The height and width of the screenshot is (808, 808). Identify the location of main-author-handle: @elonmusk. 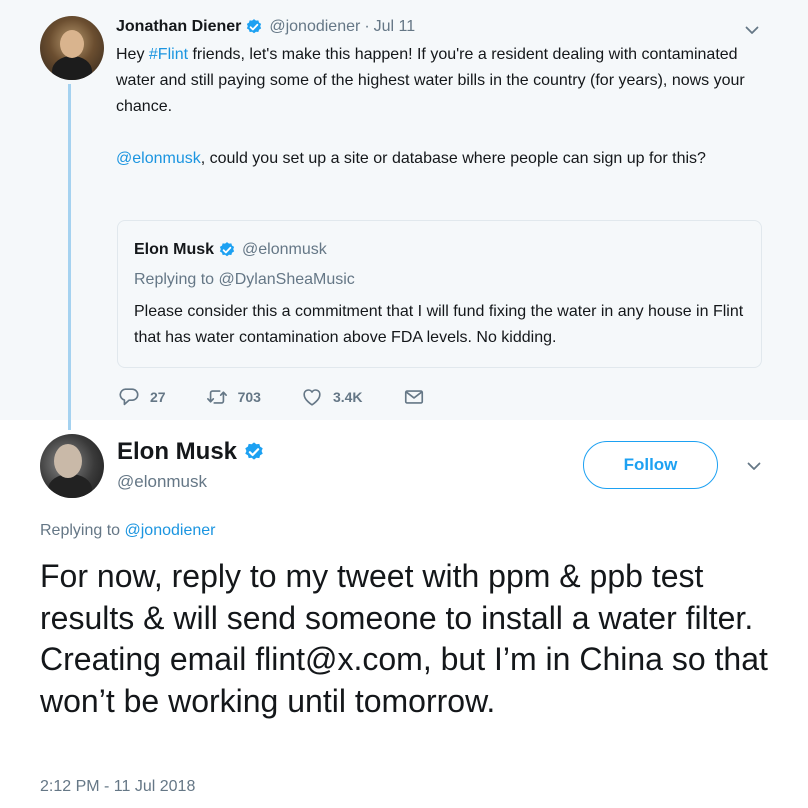
(162, 482).